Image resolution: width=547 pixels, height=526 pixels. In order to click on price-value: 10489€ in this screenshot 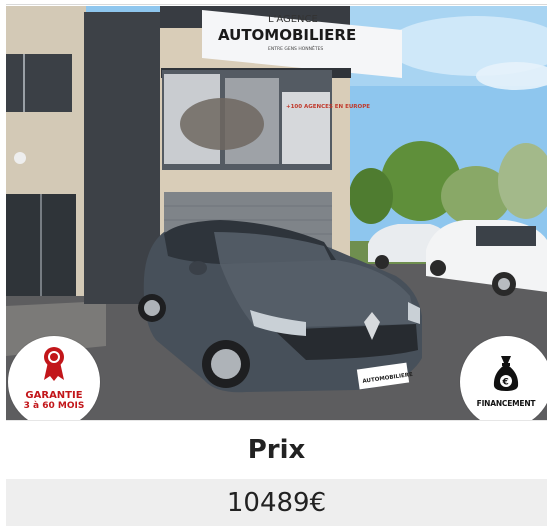, I will do `click(276, 502)`.